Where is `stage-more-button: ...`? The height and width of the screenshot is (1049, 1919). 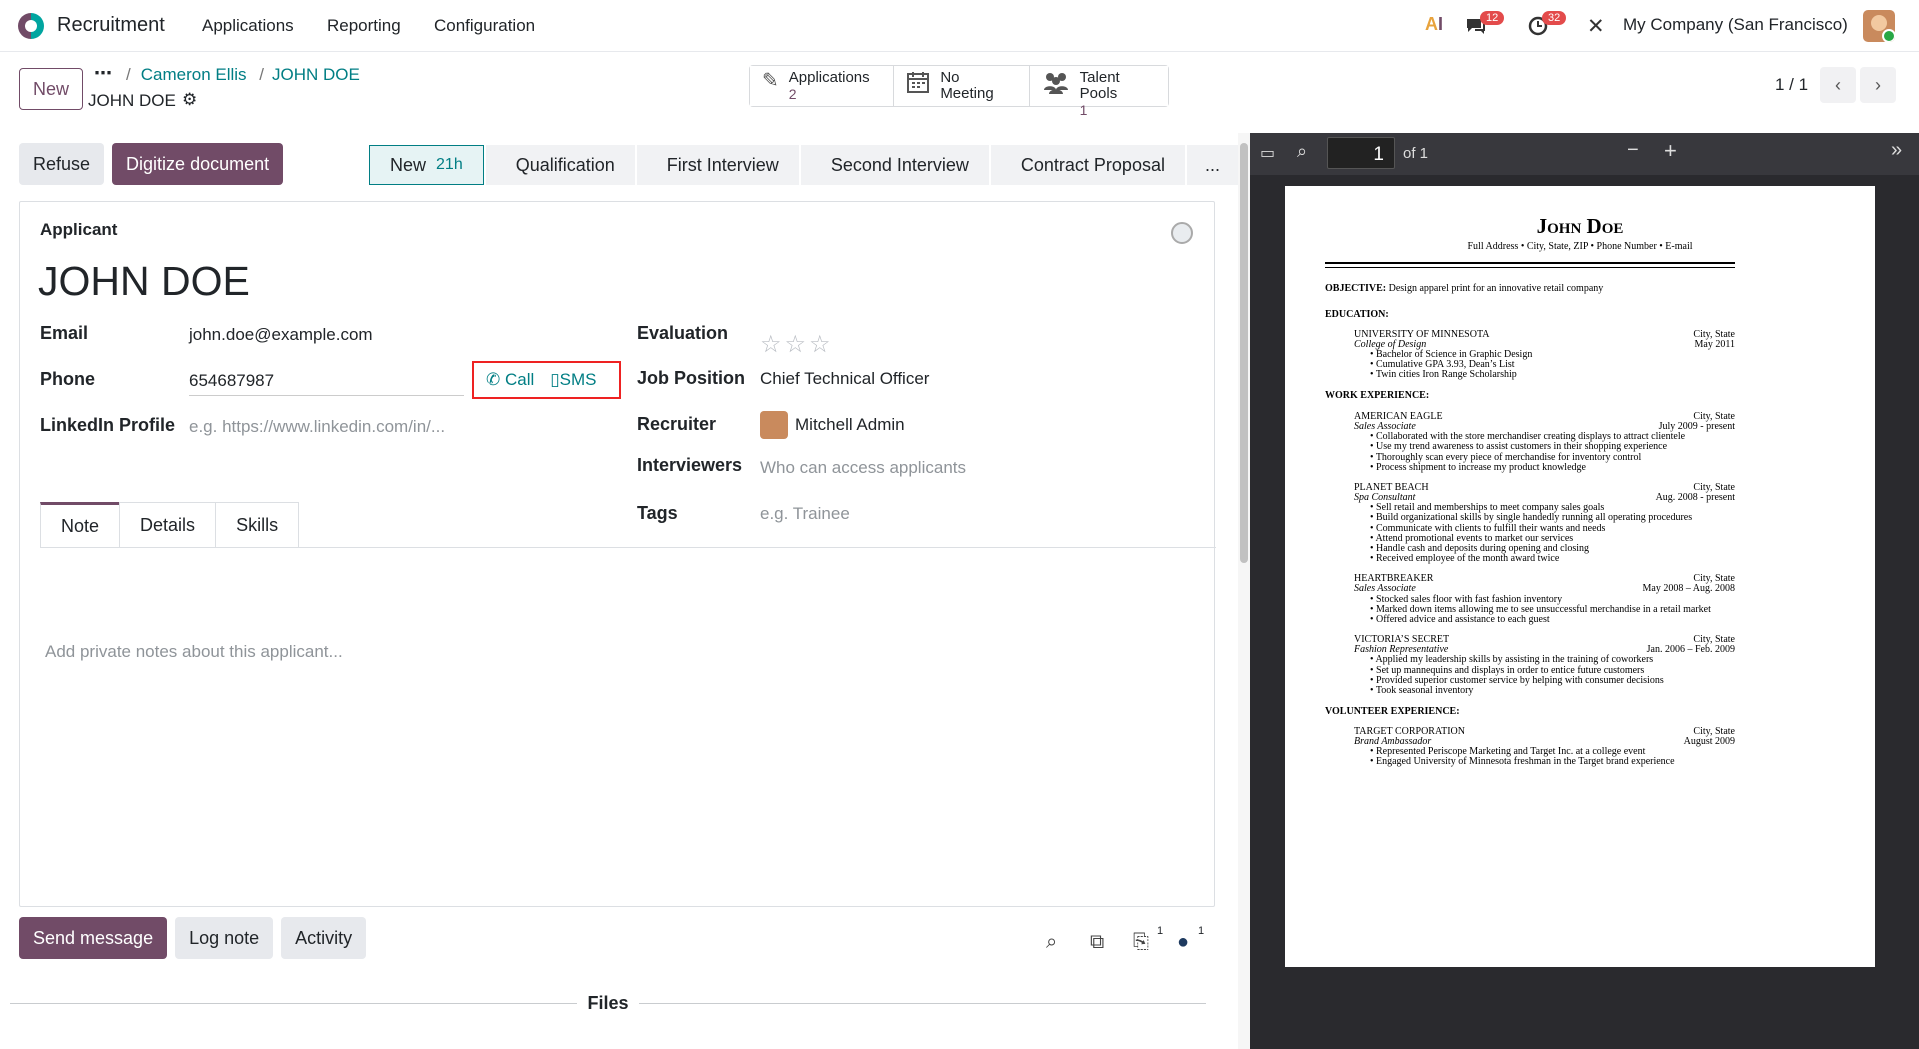
stage-more-button: ... is located at coordinates (1212, 165).